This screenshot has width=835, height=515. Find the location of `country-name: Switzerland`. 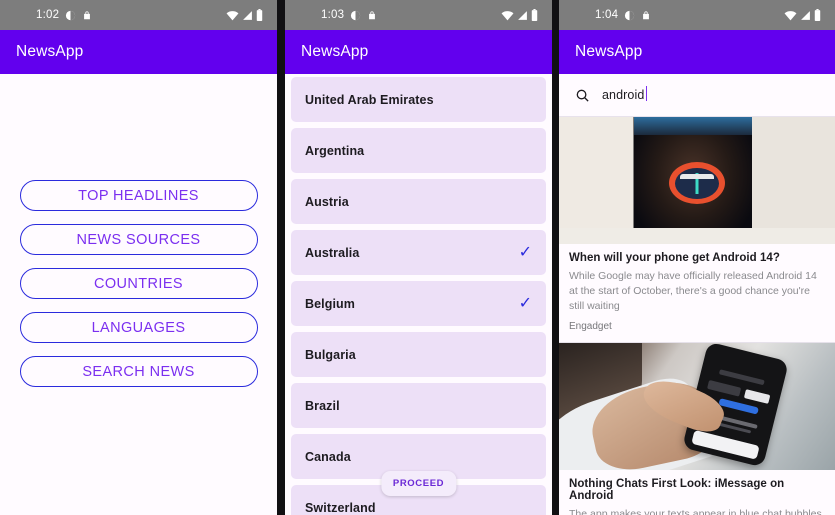

country-name: Switzerland is located at coordinates (340, 507).